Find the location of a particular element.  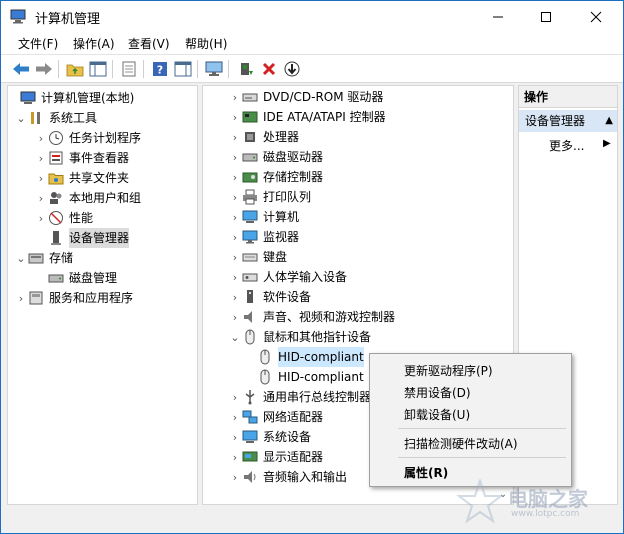

device-category: ⌄ 鼠标和其他指针设备 is located at coordinates (299, 337).